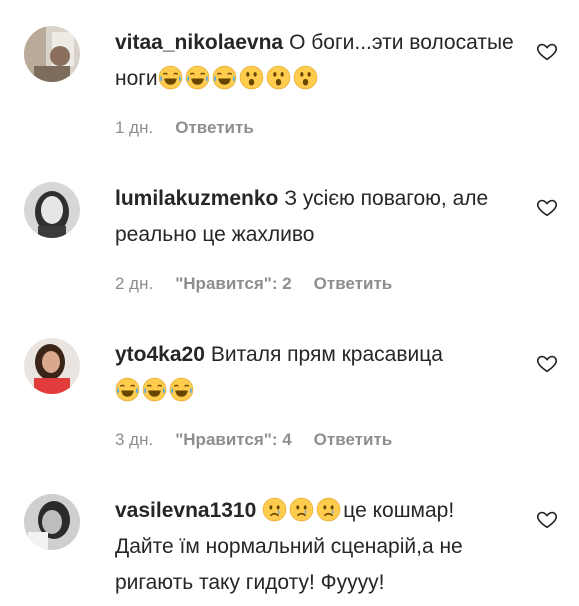 Image resolution: width=579 pixels, height=606 pixels. Describe the element at coordinates (196, 198) in the screenshot. I see `username-link: lumilakuzmenko` at that location.